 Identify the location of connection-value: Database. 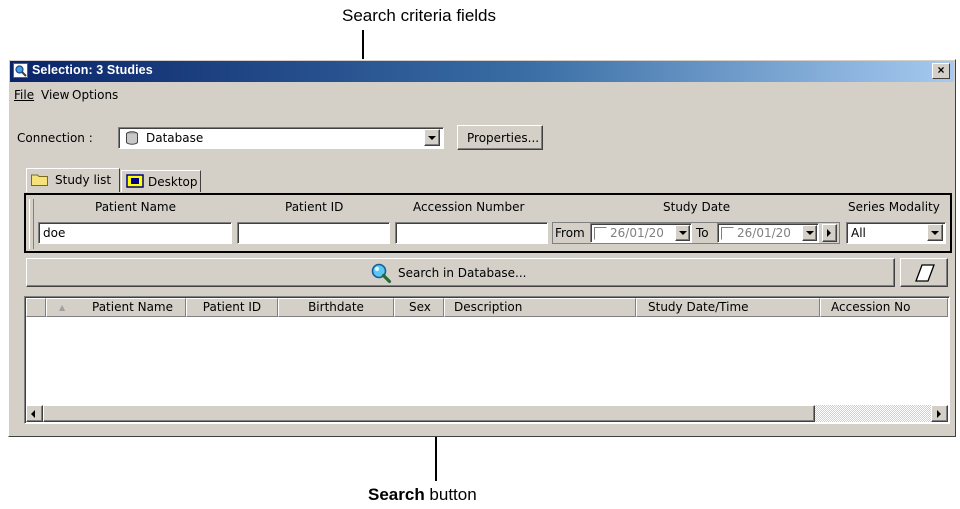
(175, 138).